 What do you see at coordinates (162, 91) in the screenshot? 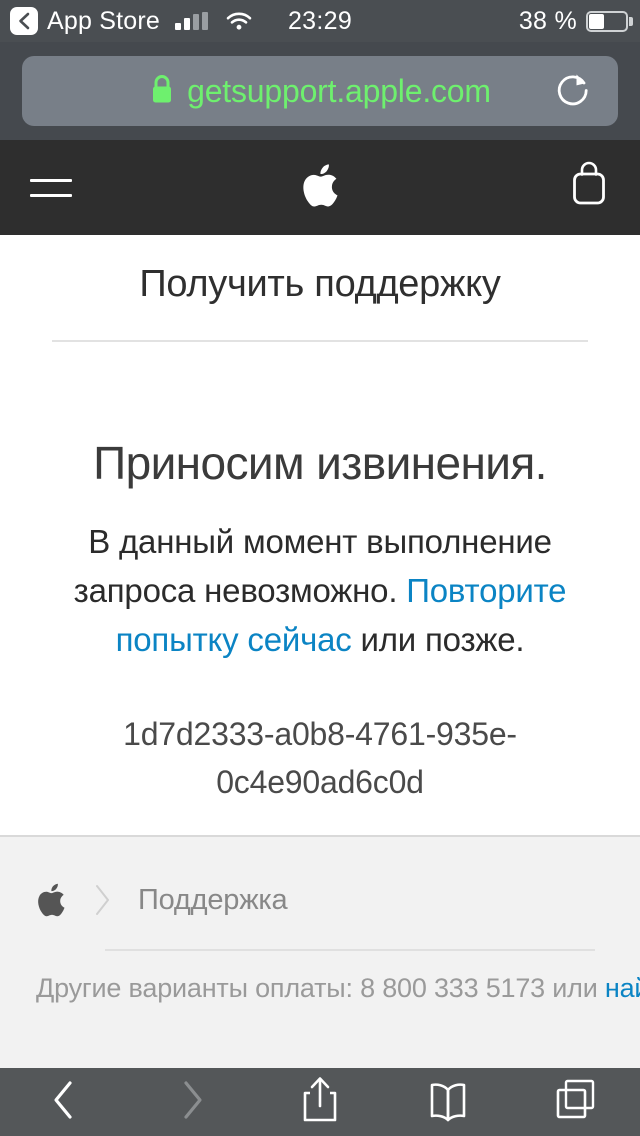
I see `lock-icon` at bounding box center [162, 91].